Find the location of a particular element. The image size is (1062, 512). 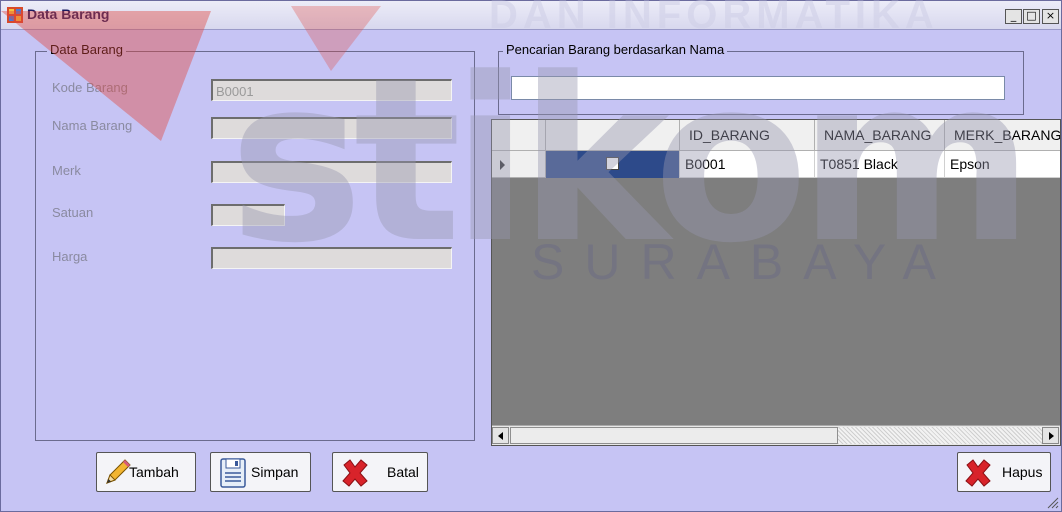

scroll-right-button is located at coordinates (1050, 435).